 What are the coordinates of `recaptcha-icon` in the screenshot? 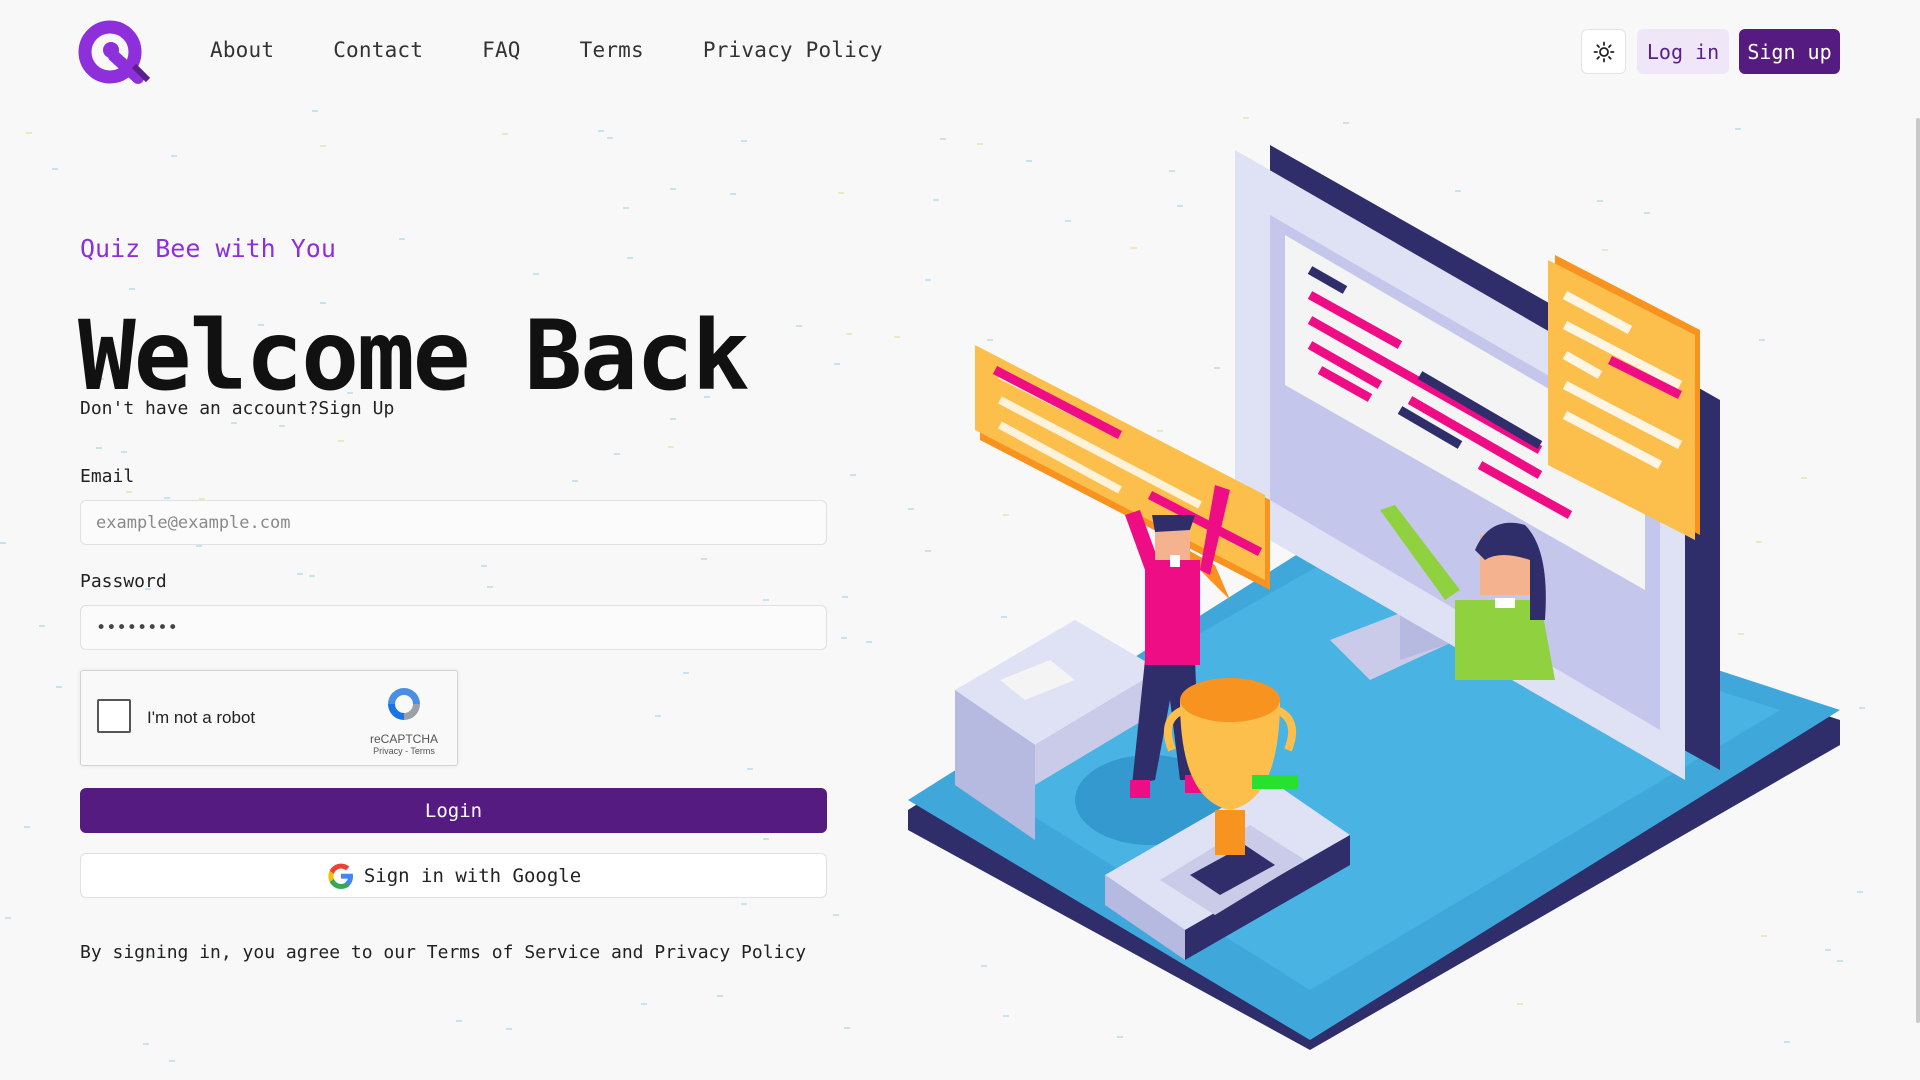 It's located at (404, 704).